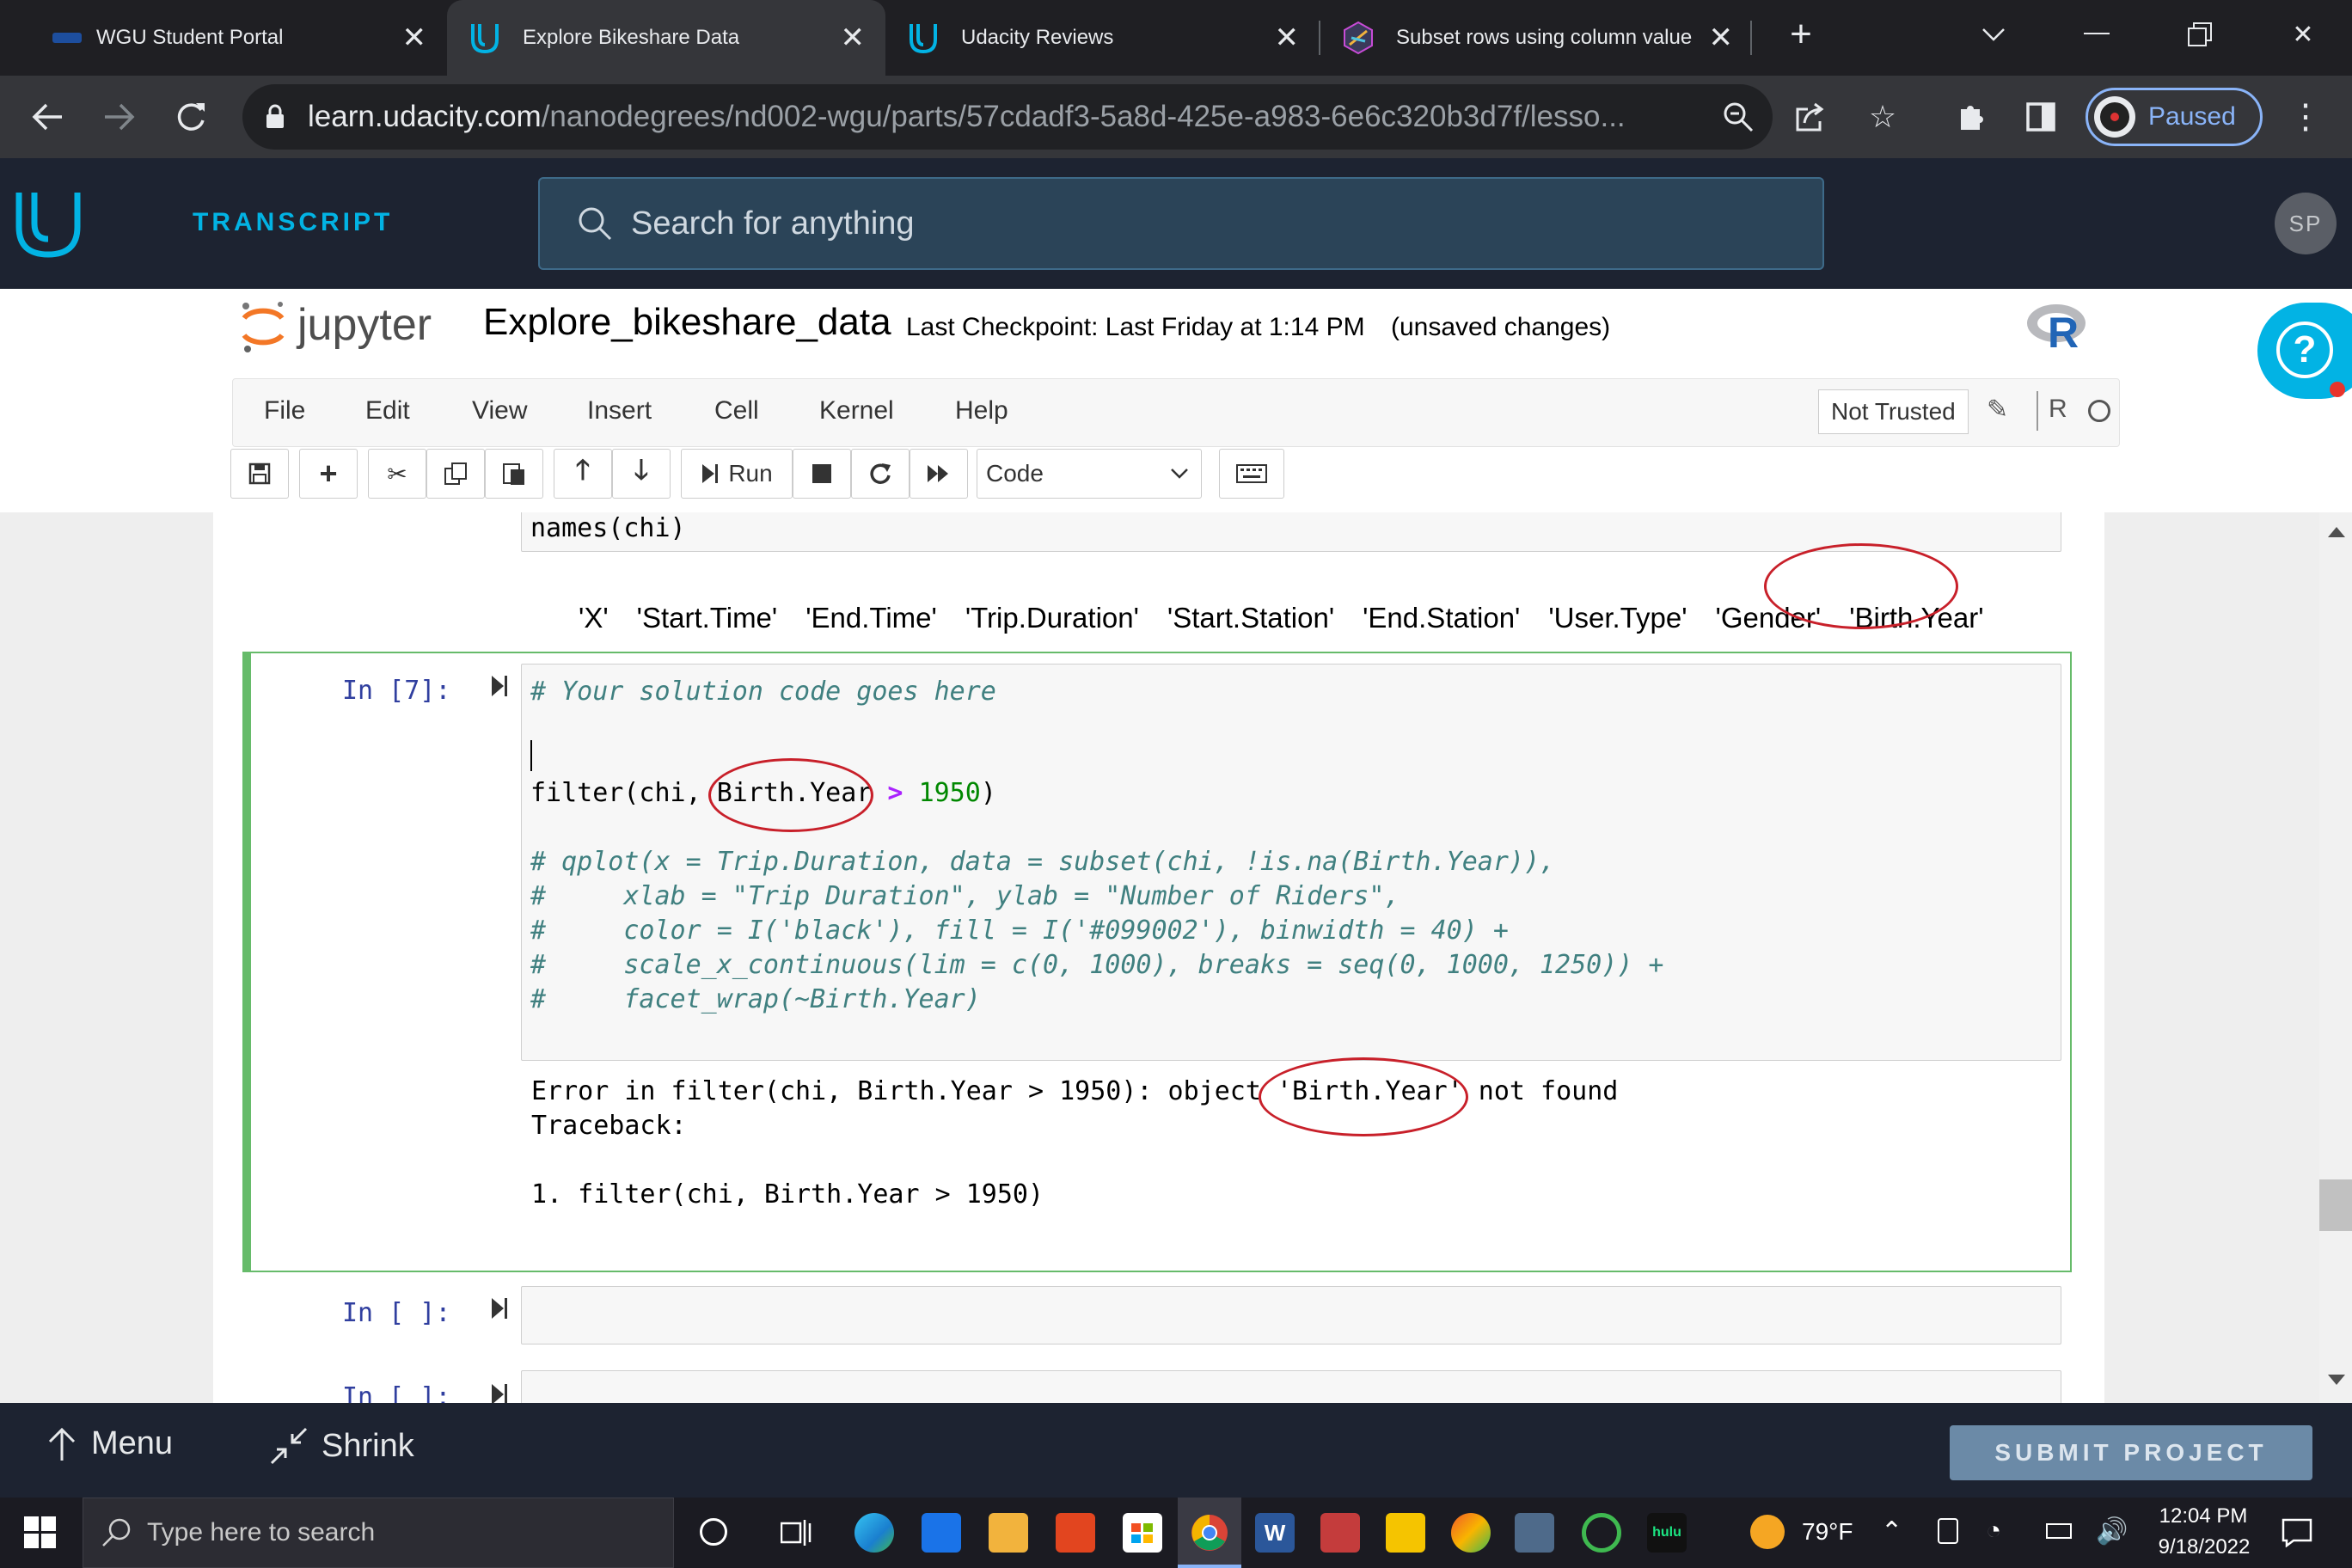 Image resolution: width=2352 pixels, height=1568 pixels. Describe the element at coordinates (755, 999) in the screenshot. I see `code-comment: # facet_wrap(~Birth.Year)` at that location.